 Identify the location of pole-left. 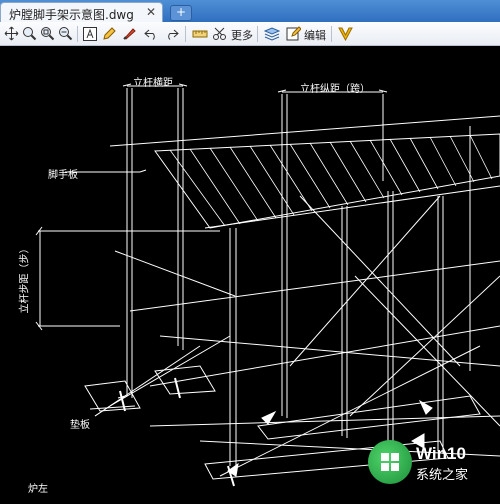
(129, 243).